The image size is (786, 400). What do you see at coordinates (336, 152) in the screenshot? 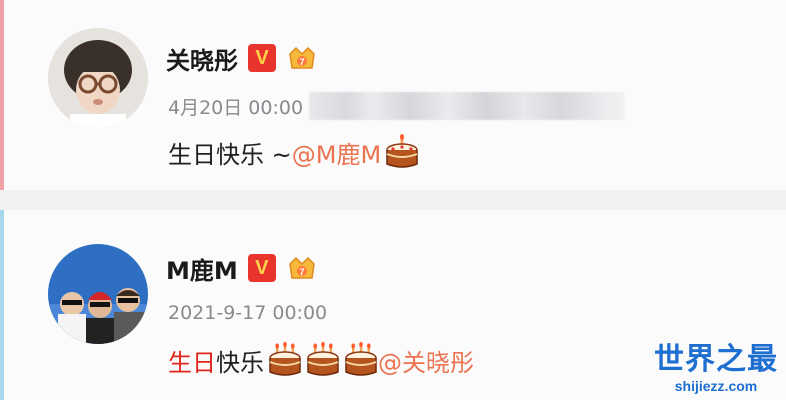
I see `mention-link: @M鹿M` at bounding box center [336, 152].